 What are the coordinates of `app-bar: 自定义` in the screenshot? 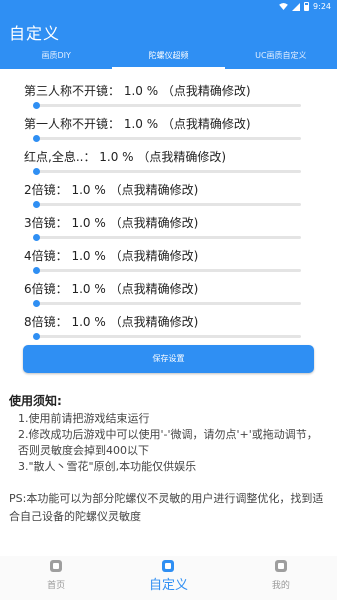 It's located at (168, 29).